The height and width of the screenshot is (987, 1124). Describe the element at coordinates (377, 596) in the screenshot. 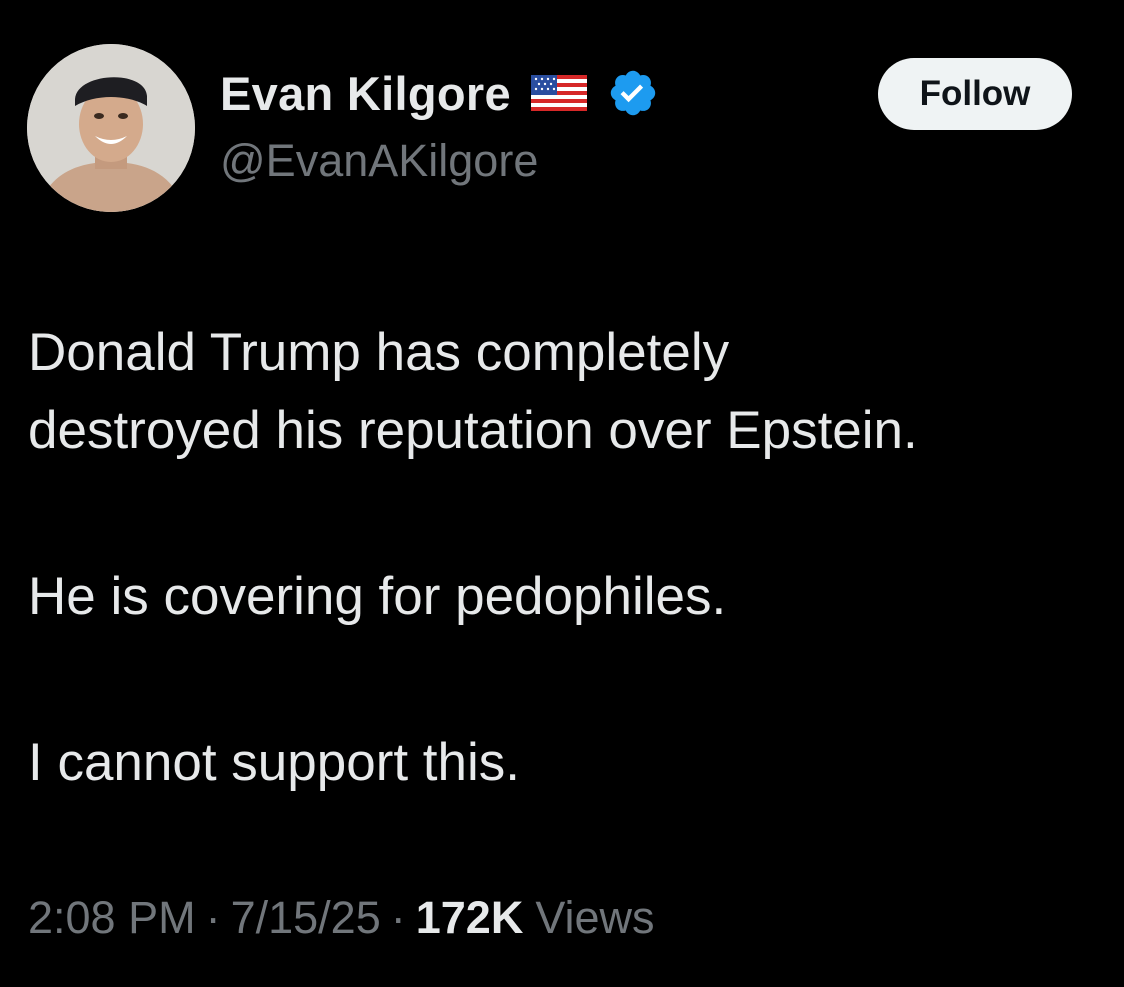

I see `tweet-text-line: He is covering for pedophiles.` at that location.